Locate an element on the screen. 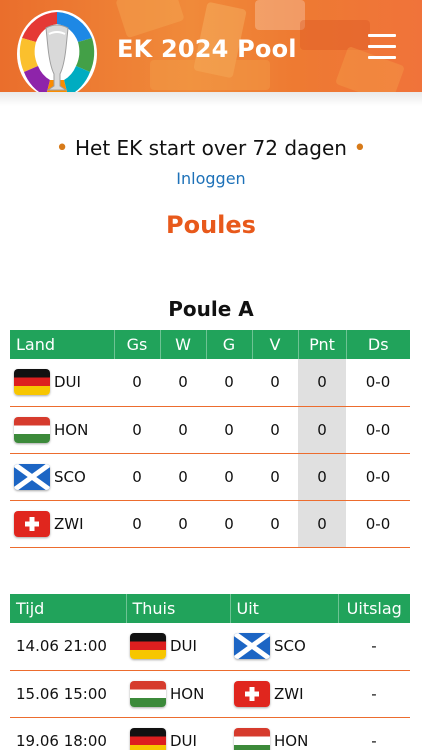 This screenshot has width=422, height=750. app-title: EK 2024 Pool is located at coordinates (207, 49).